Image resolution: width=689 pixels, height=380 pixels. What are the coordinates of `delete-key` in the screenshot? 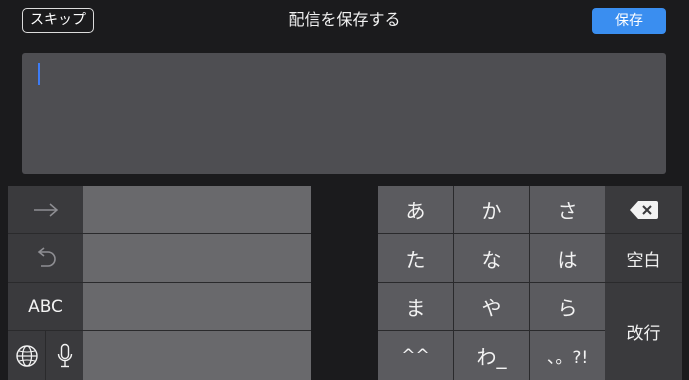 It's located at (643, 210).